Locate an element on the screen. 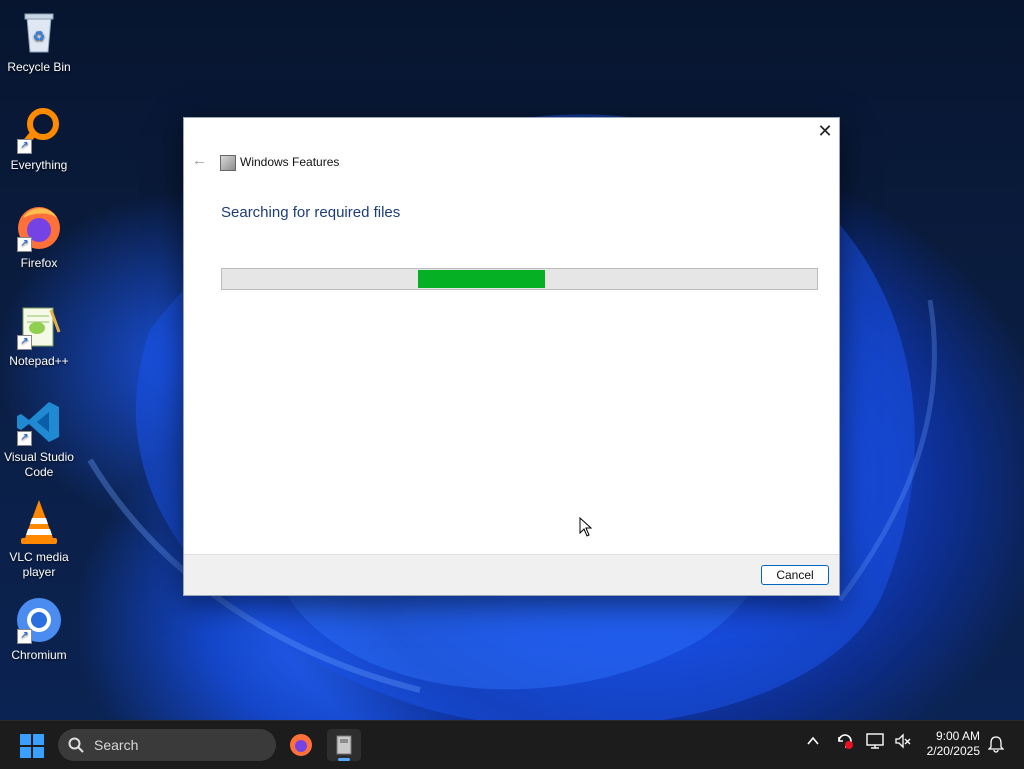 Image resolution: width=1024 pixels, height=769 pixels. progress-bar is located at coordinates (519, 279).